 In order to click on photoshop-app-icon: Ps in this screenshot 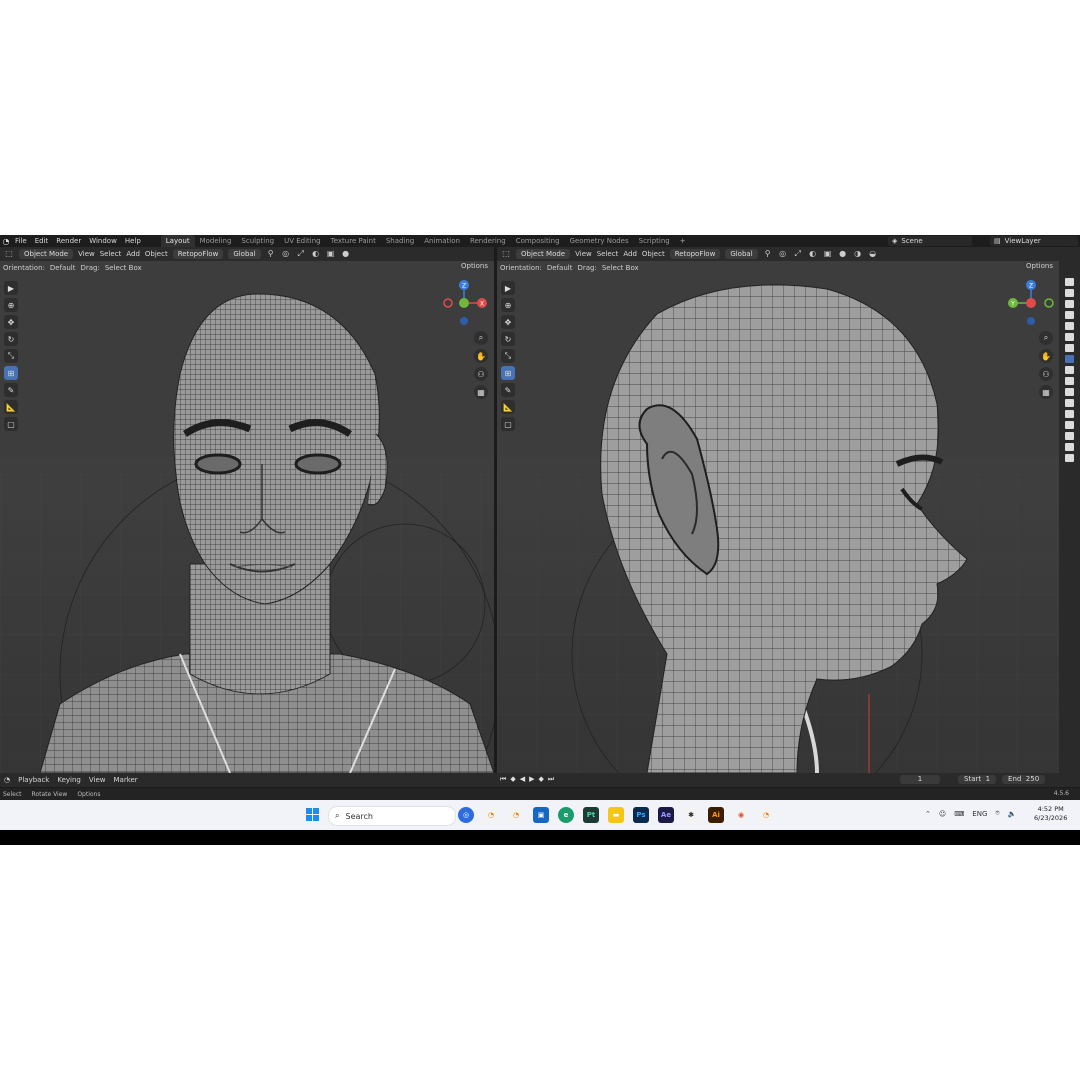, I will do `click(641, 815)`.